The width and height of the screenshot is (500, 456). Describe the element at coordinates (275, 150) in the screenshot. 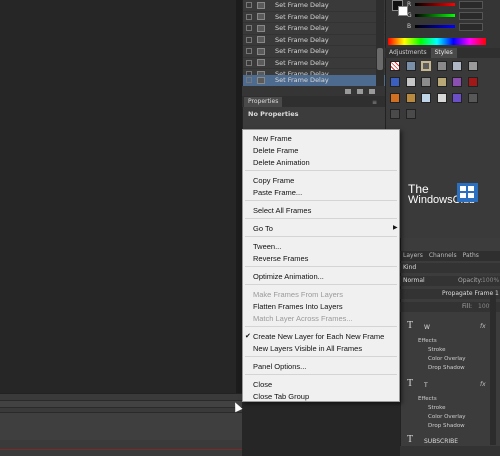

I see `menu-item-delete-frame: Delete Frame` at that location.